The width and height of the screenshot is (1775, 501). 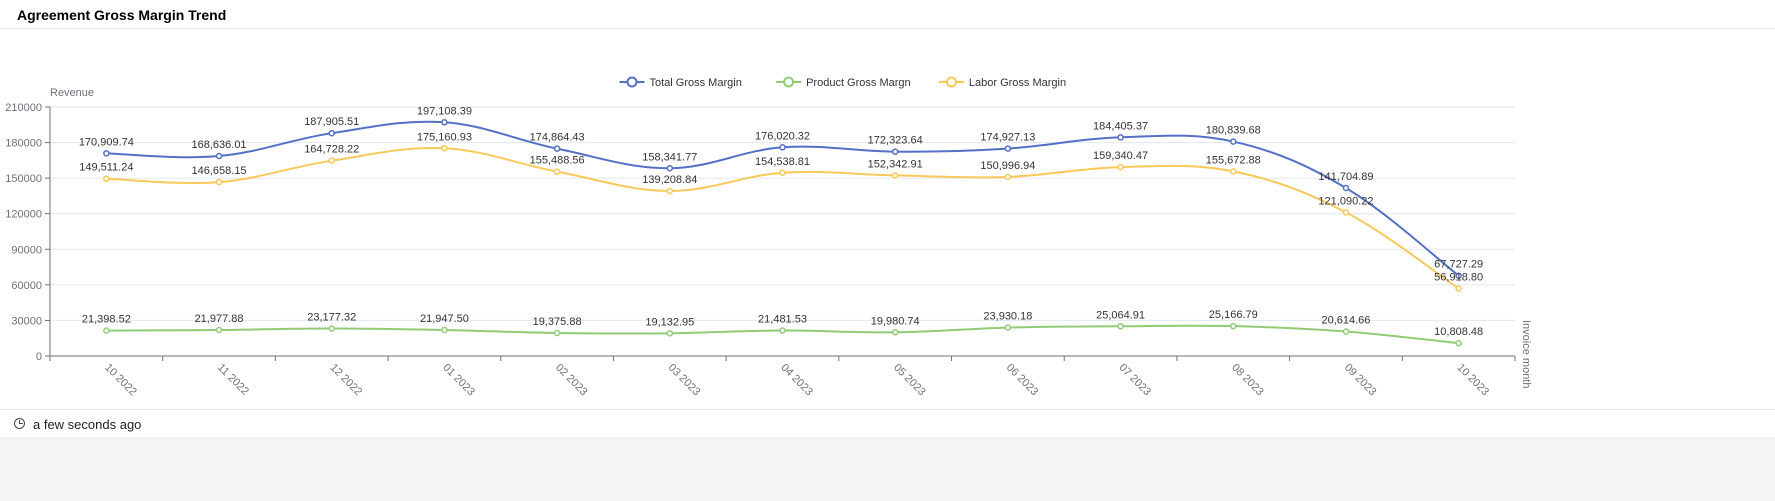 I want to click on data-label: 197,108.39, so click(x=444, y=111).